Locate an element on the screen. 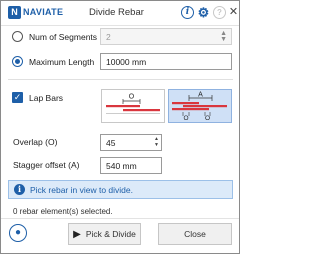  lap-stagger-option: A O O is located at coordinates (200, 106).